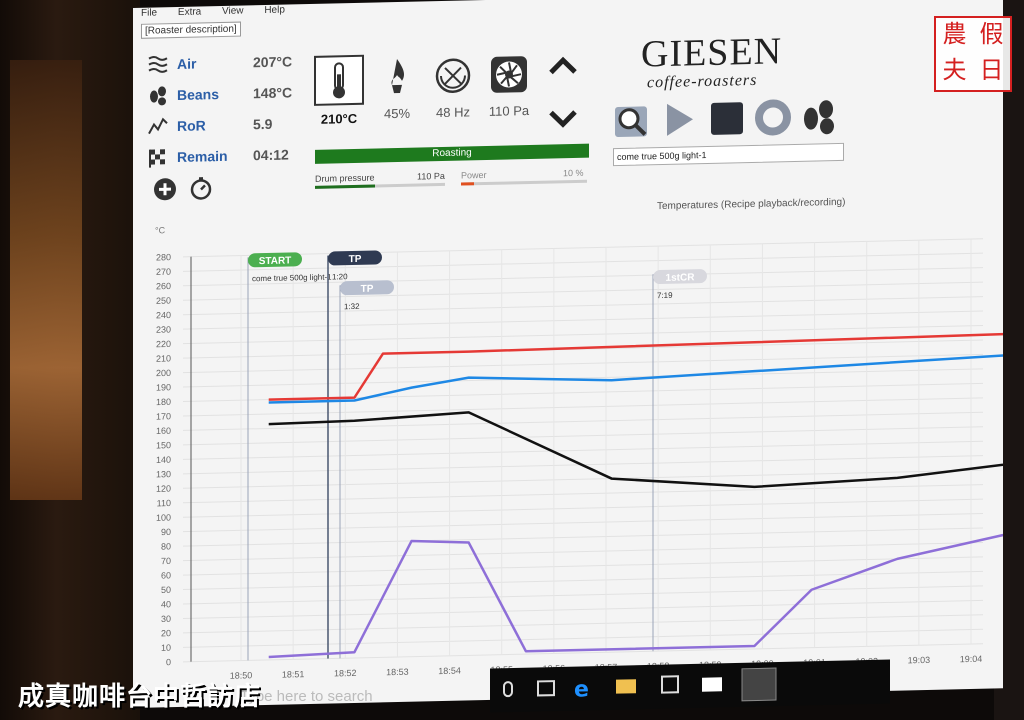 Image resolution: width=1024 pixels, height=720 pixels. Describe the element at coordinates (163, 272) in the screenshot. I see `y-tick-label: 270` at that location.